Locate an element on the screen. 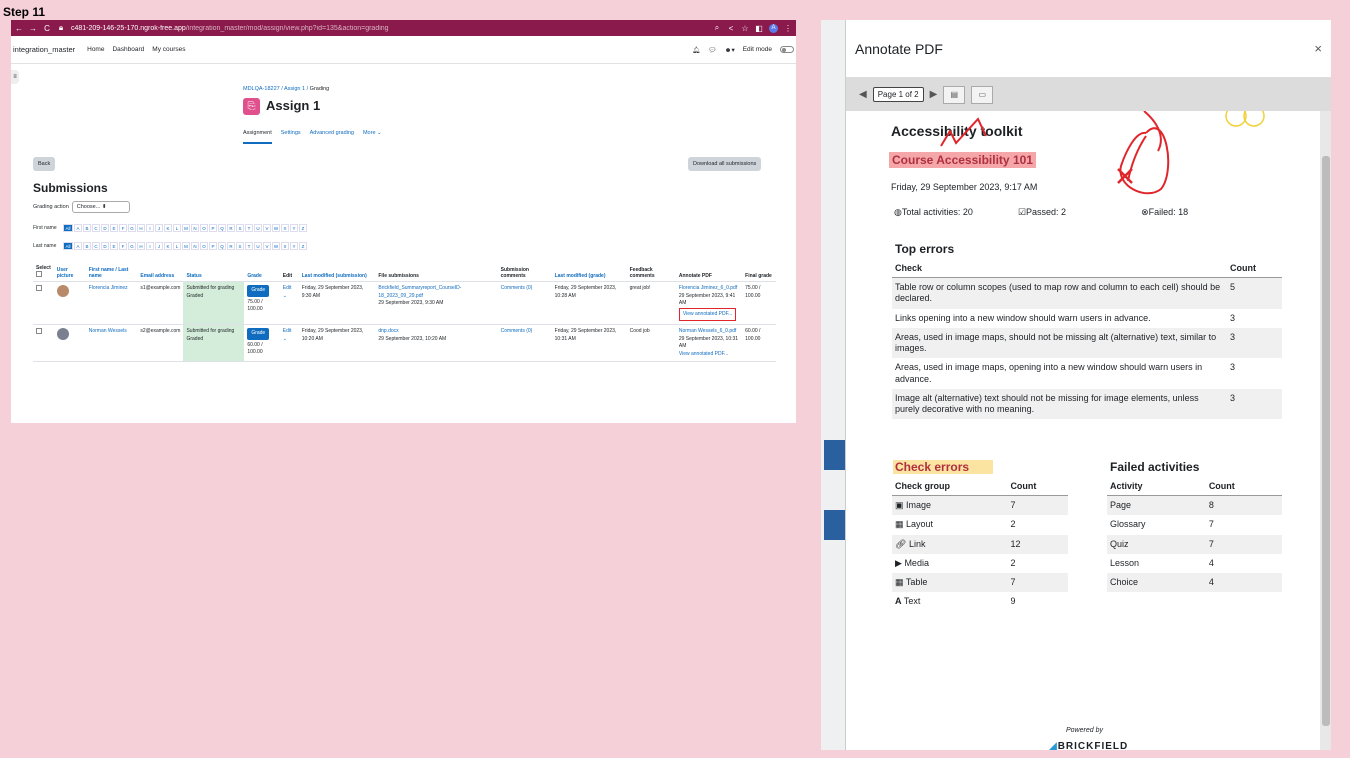 Image resolution: width=1350 pixels, height=758 pixels. back-button: Back is located at coordinates (44, 164).